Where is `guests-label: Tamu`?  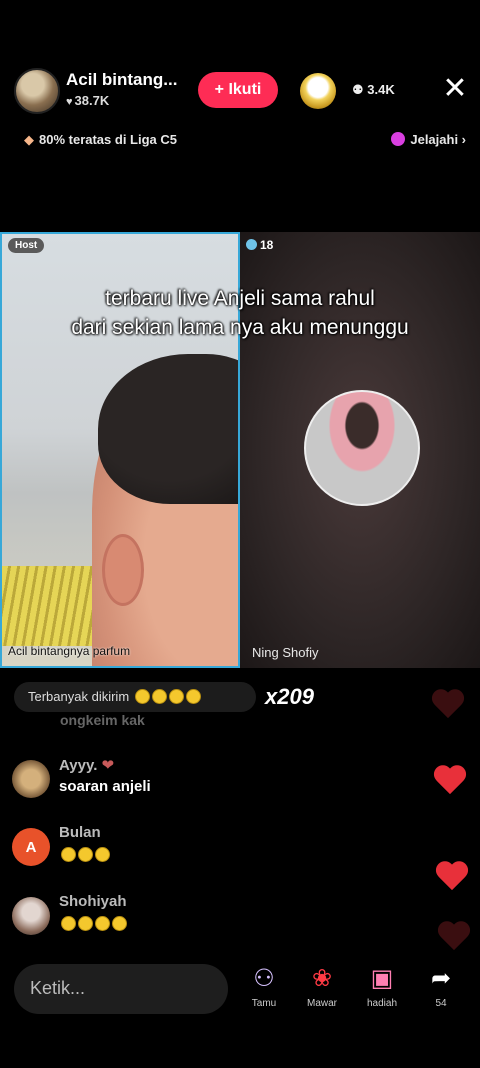
guests-label: Tamu is located at coordinates (264, 1003).